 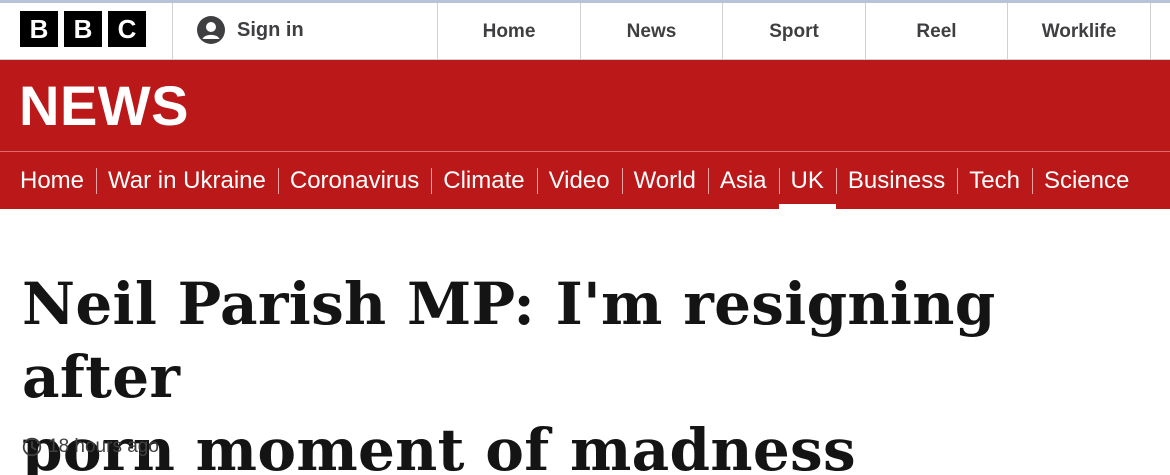 What do you see at coordinates (508, 31) in the screenshot?
I see `global-nav-home: Home` at bounding box center [508, 31].